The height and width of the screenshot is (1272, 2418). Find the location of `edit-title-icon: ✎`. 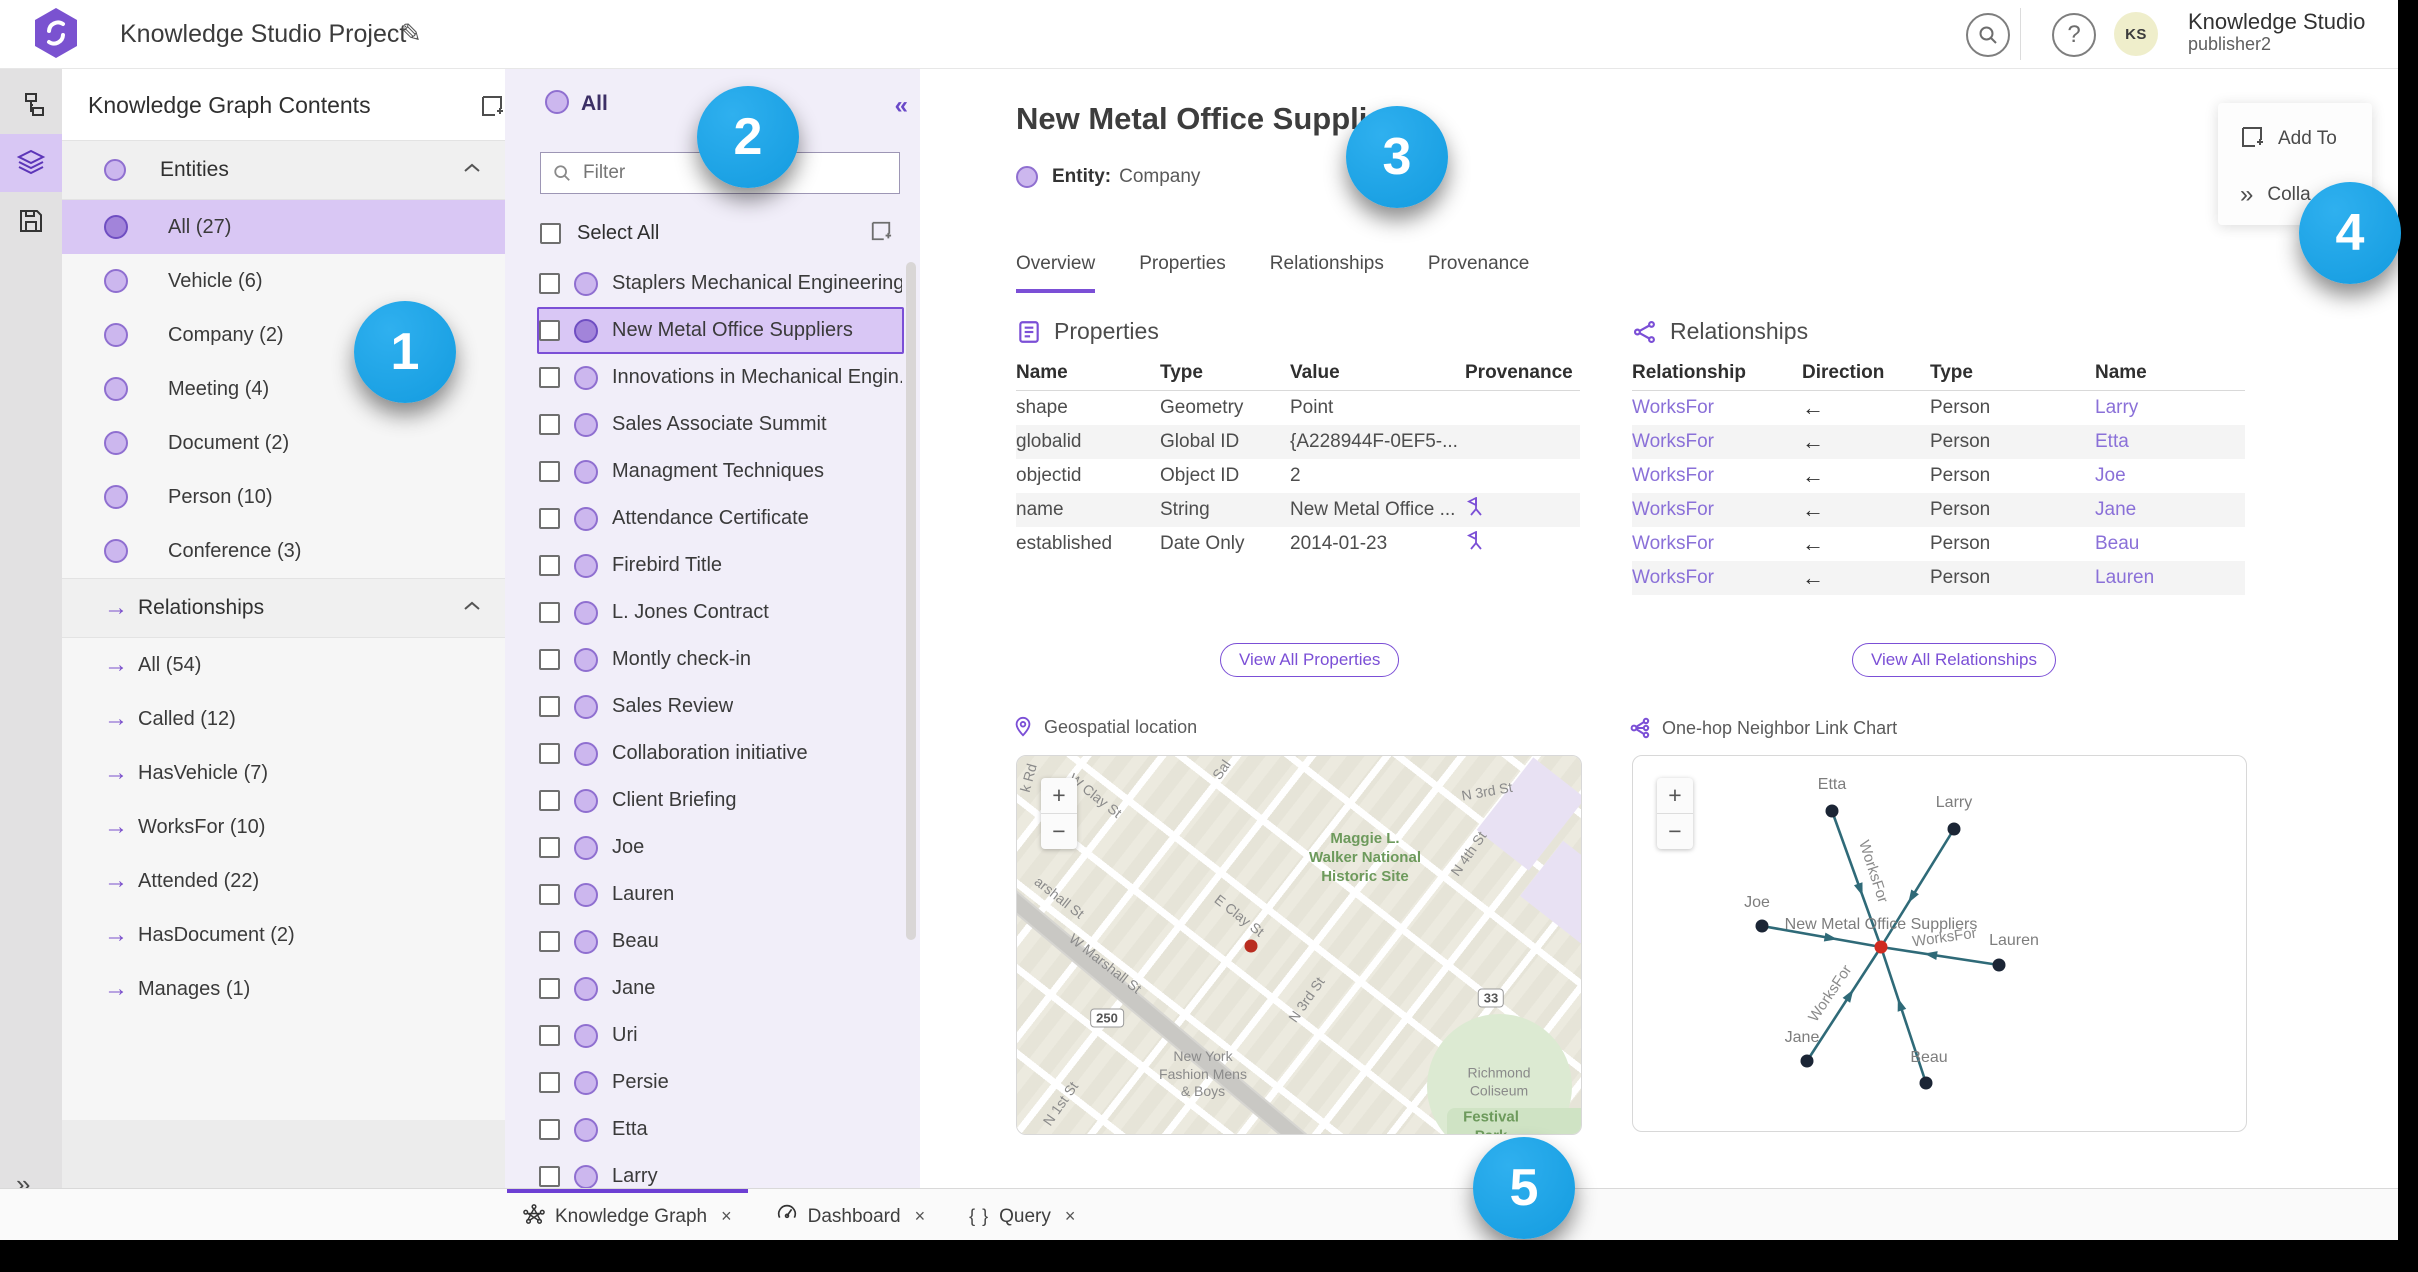

edit-title-icon: ✎ is located at coordinates (411, 33).